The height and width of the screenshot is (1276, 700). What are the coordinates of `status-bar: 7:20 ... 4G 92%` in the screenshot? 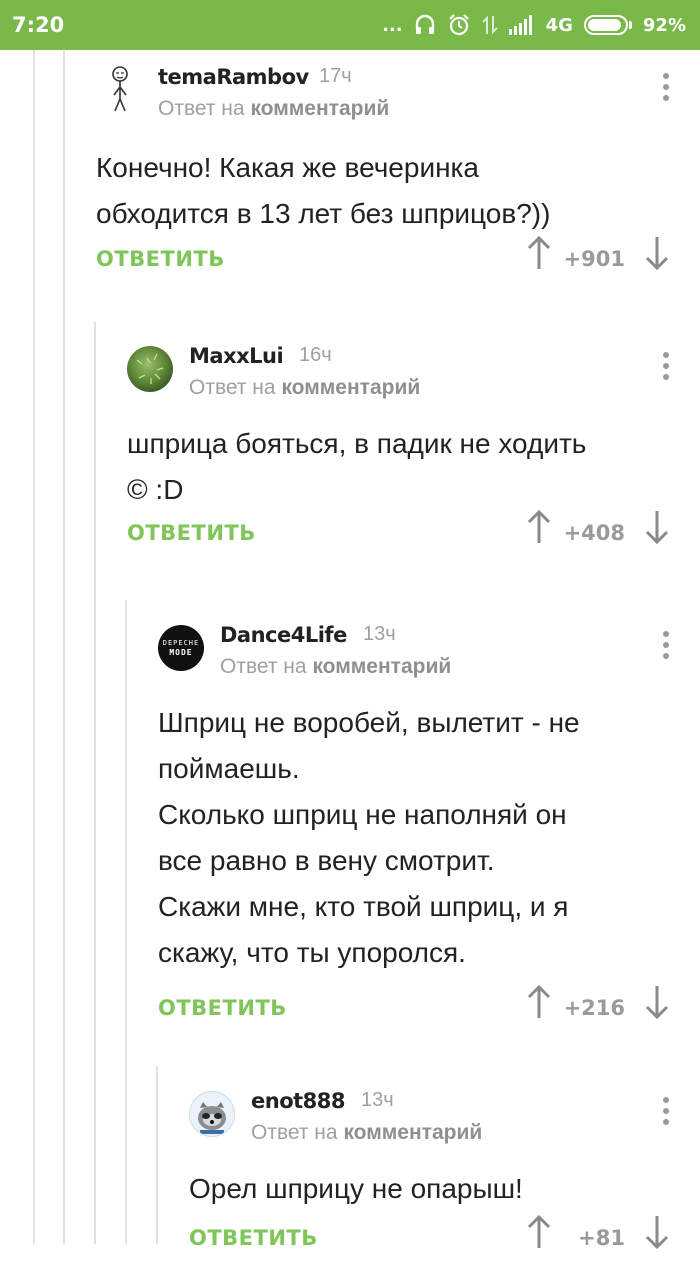 It's located at (350, 25).